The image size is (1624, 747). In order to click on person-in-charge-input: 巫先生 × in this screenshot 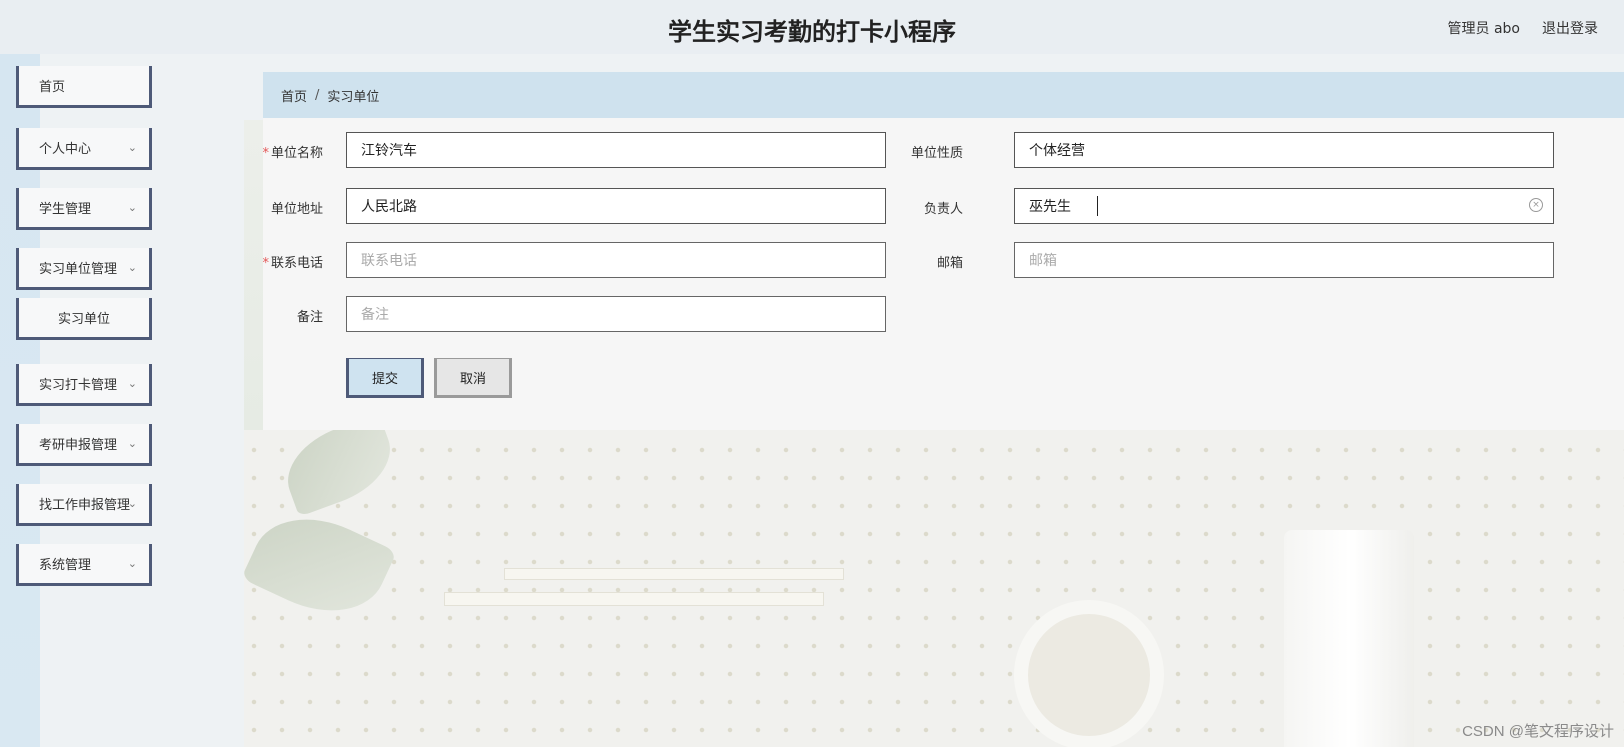, I will do `click(1284, 206)`.